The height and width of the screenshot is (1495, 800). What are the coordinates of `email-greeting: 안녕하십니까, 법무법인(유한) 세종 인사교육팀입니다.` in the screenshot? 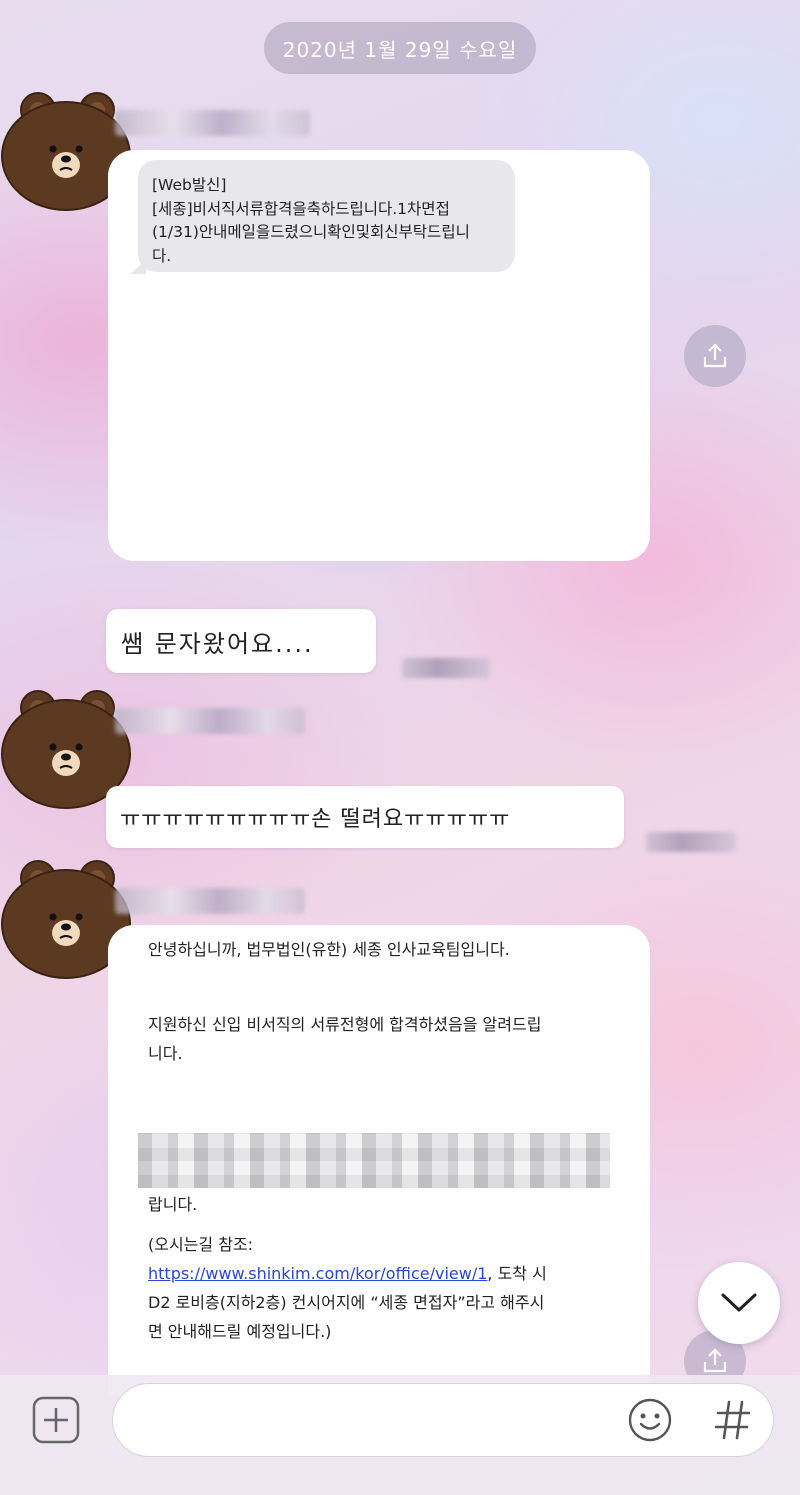 It's located at (329, 949).